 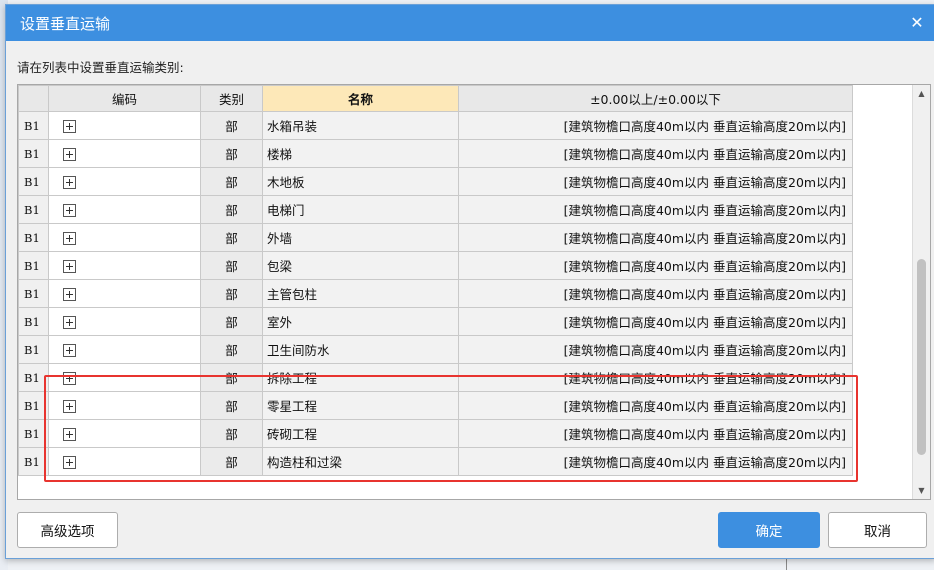 What do you see at coordinates (360, 265) in the screenshot?
I see `name-cell: 包梁` at bounding box center [360, 265].